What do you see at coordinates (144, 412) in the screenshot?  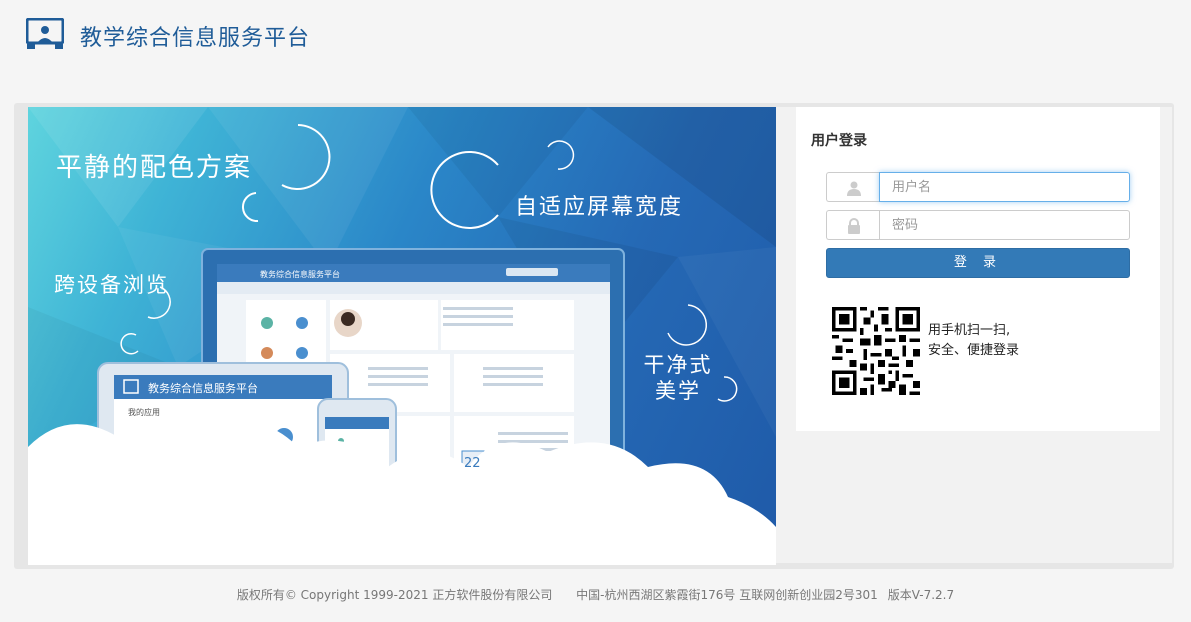 I see `mock-tablet-section: 我的应用` at bounding box center [144, 412].